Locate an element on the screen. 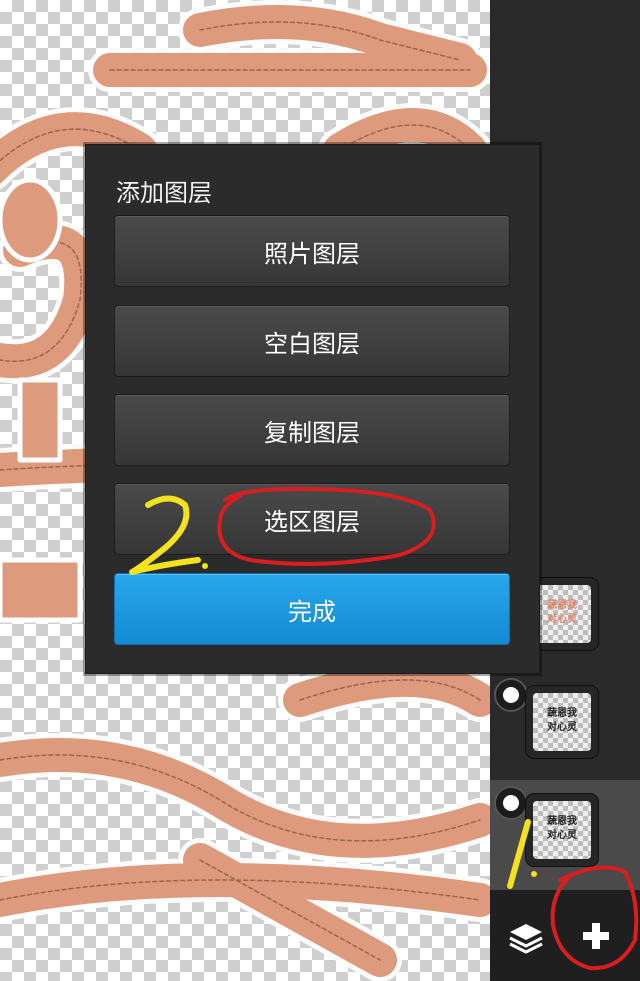 The image size is (640, 981). dialog-title: 添加图层 is located at coordinates (164, 193).